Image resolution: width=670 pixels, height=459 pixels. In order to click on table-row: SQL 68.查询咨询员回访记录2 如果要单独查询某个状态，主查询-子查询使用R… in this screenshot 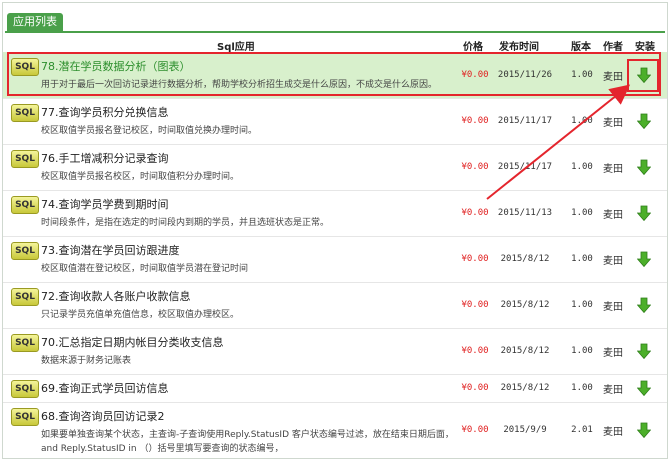, I will do `click(335, 430)`.